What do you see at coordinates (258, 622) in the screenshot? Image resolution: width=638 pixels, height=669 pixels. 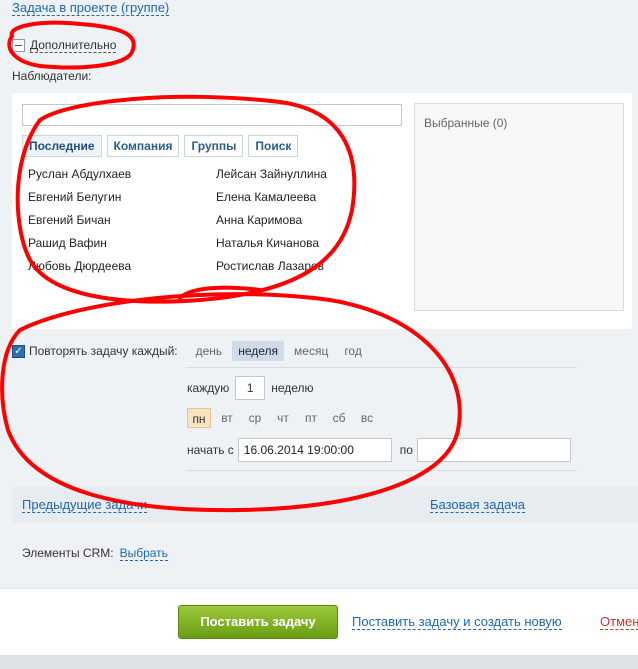 I see `submit-button: Поставить задачу` at bounding box center [258, 622].